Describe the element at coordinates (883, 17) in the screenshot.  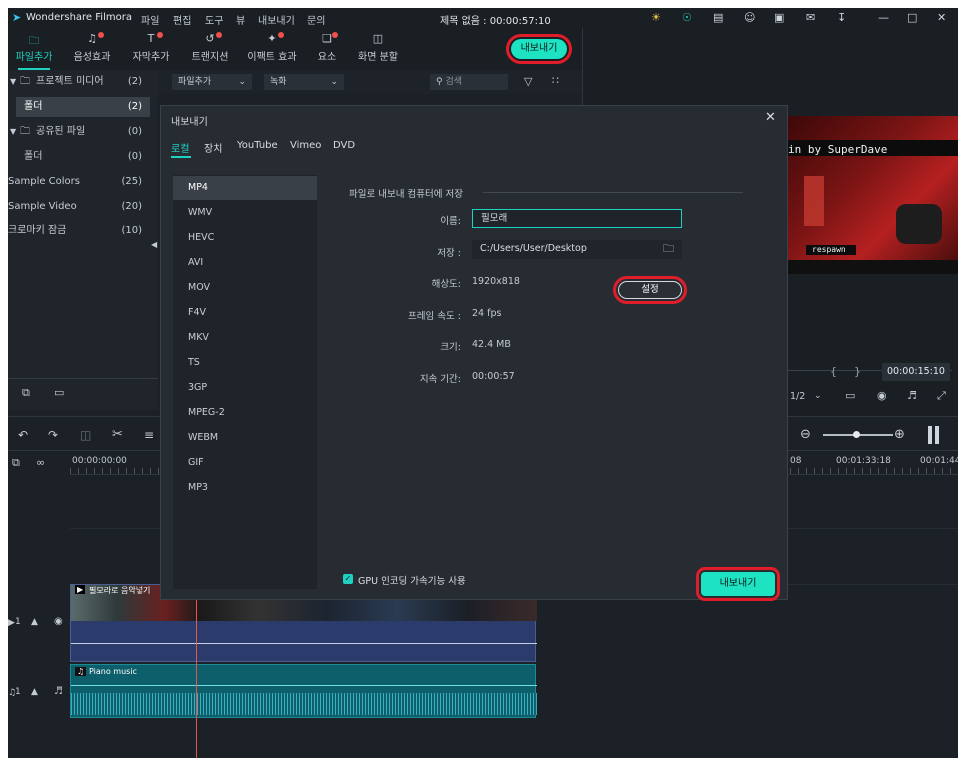
I see `minimize-icon: —` at that location.